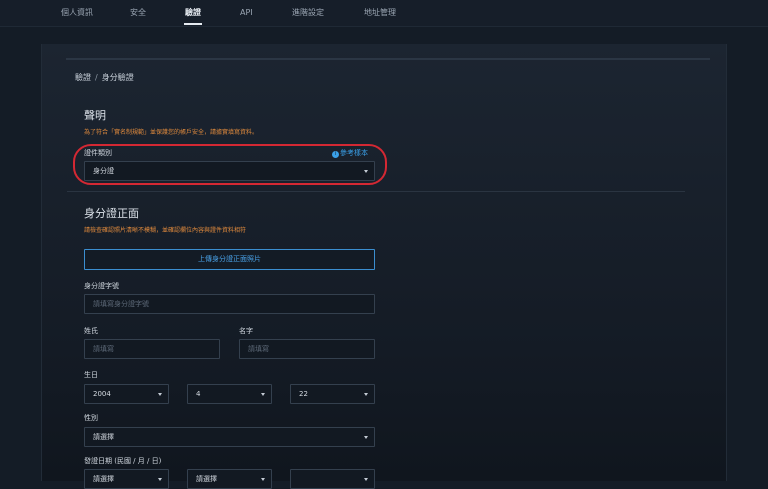 The width and height of the screenshot is (768, 489). Describe the element at coordinates (246, 13) in the screenshot. I see `tab-api: API` at that location.